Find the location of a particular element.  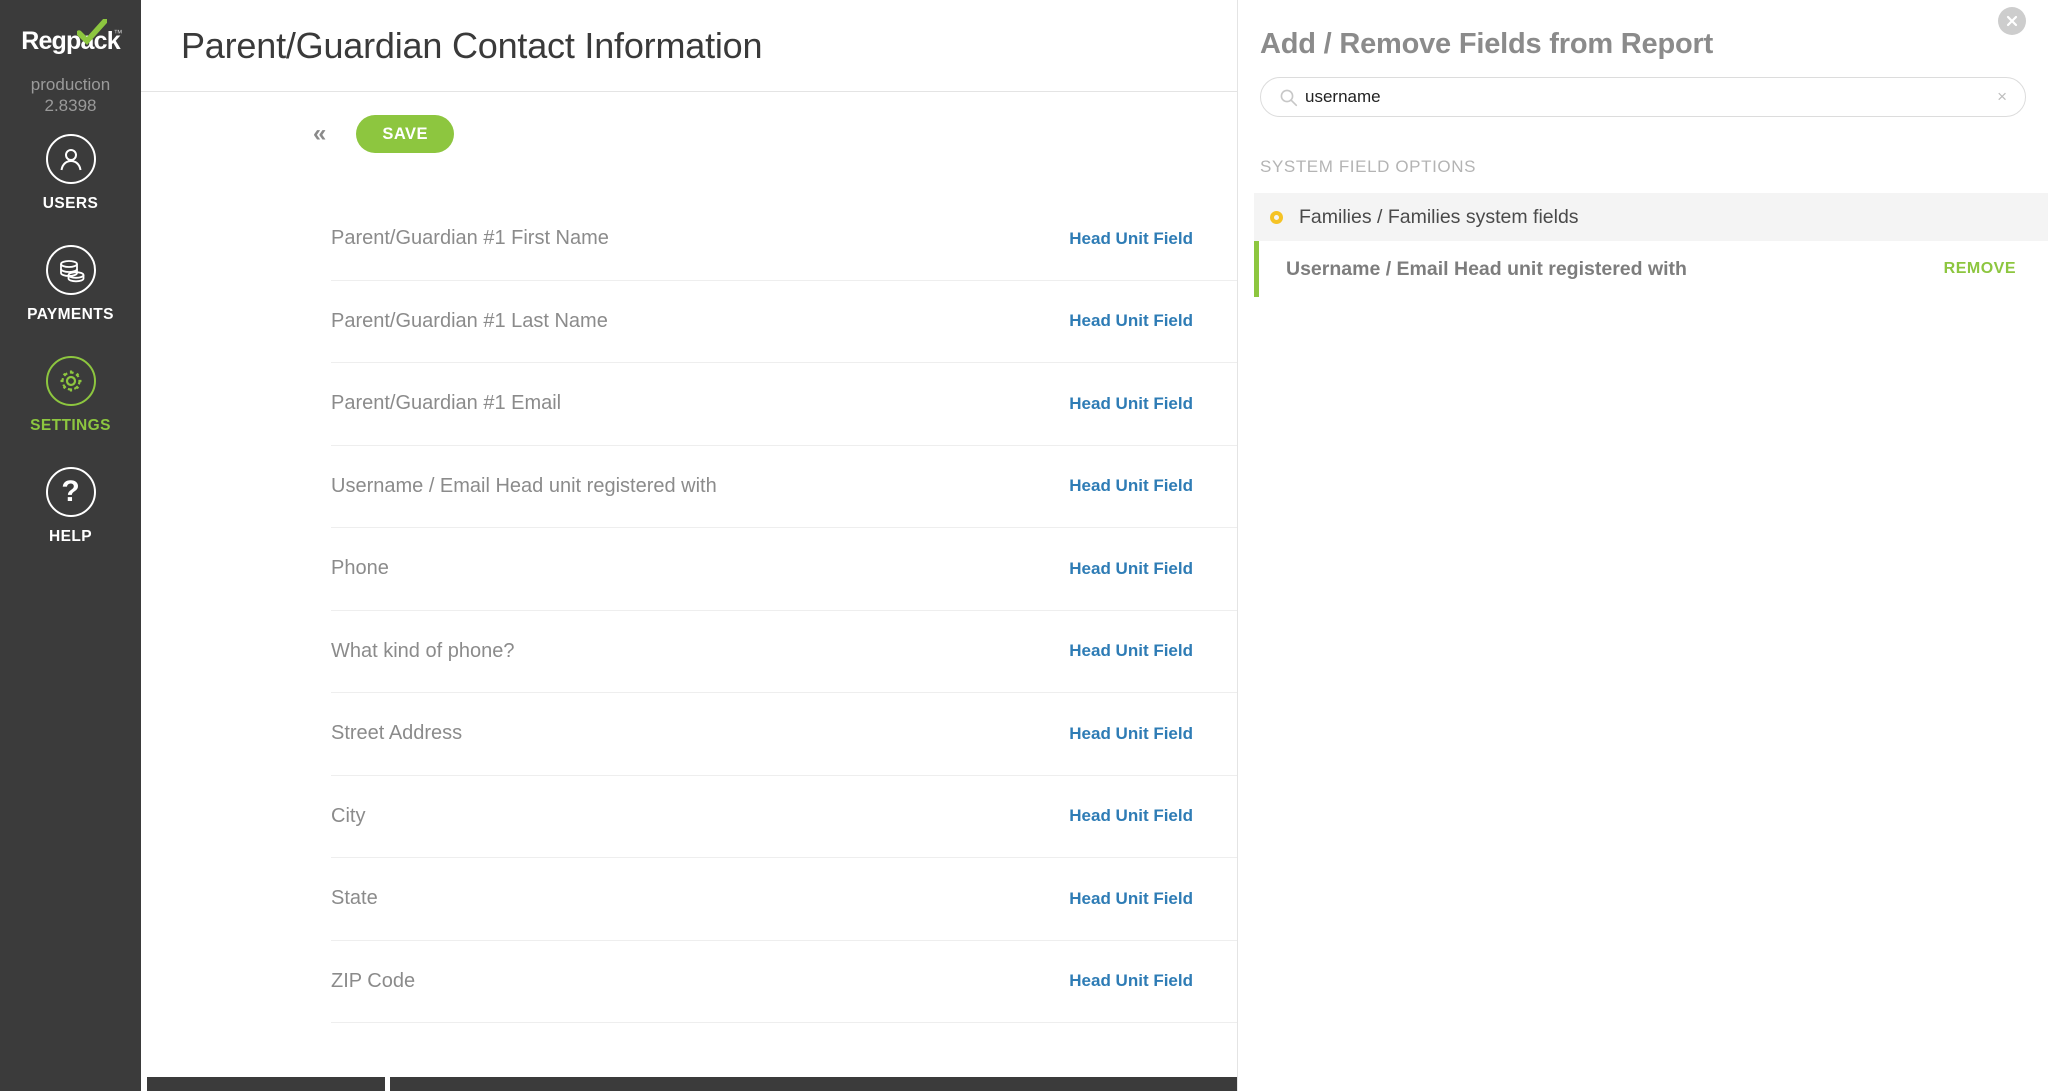

field-row: Phone Head Unit Field is located at coordinates (784, 569).